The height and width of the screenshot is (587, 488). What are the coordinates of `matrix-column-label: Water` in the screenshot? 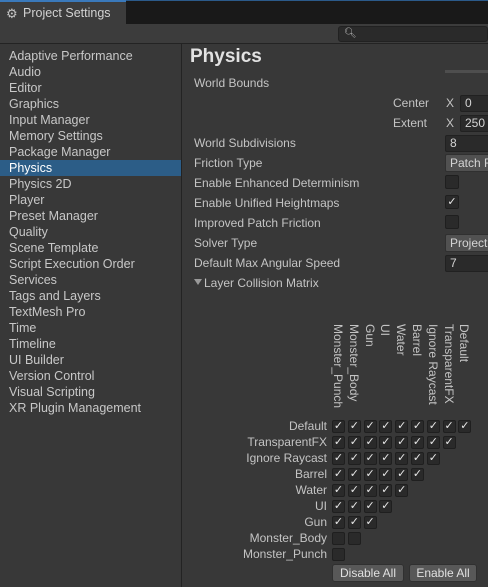 It's located at (401, 340).